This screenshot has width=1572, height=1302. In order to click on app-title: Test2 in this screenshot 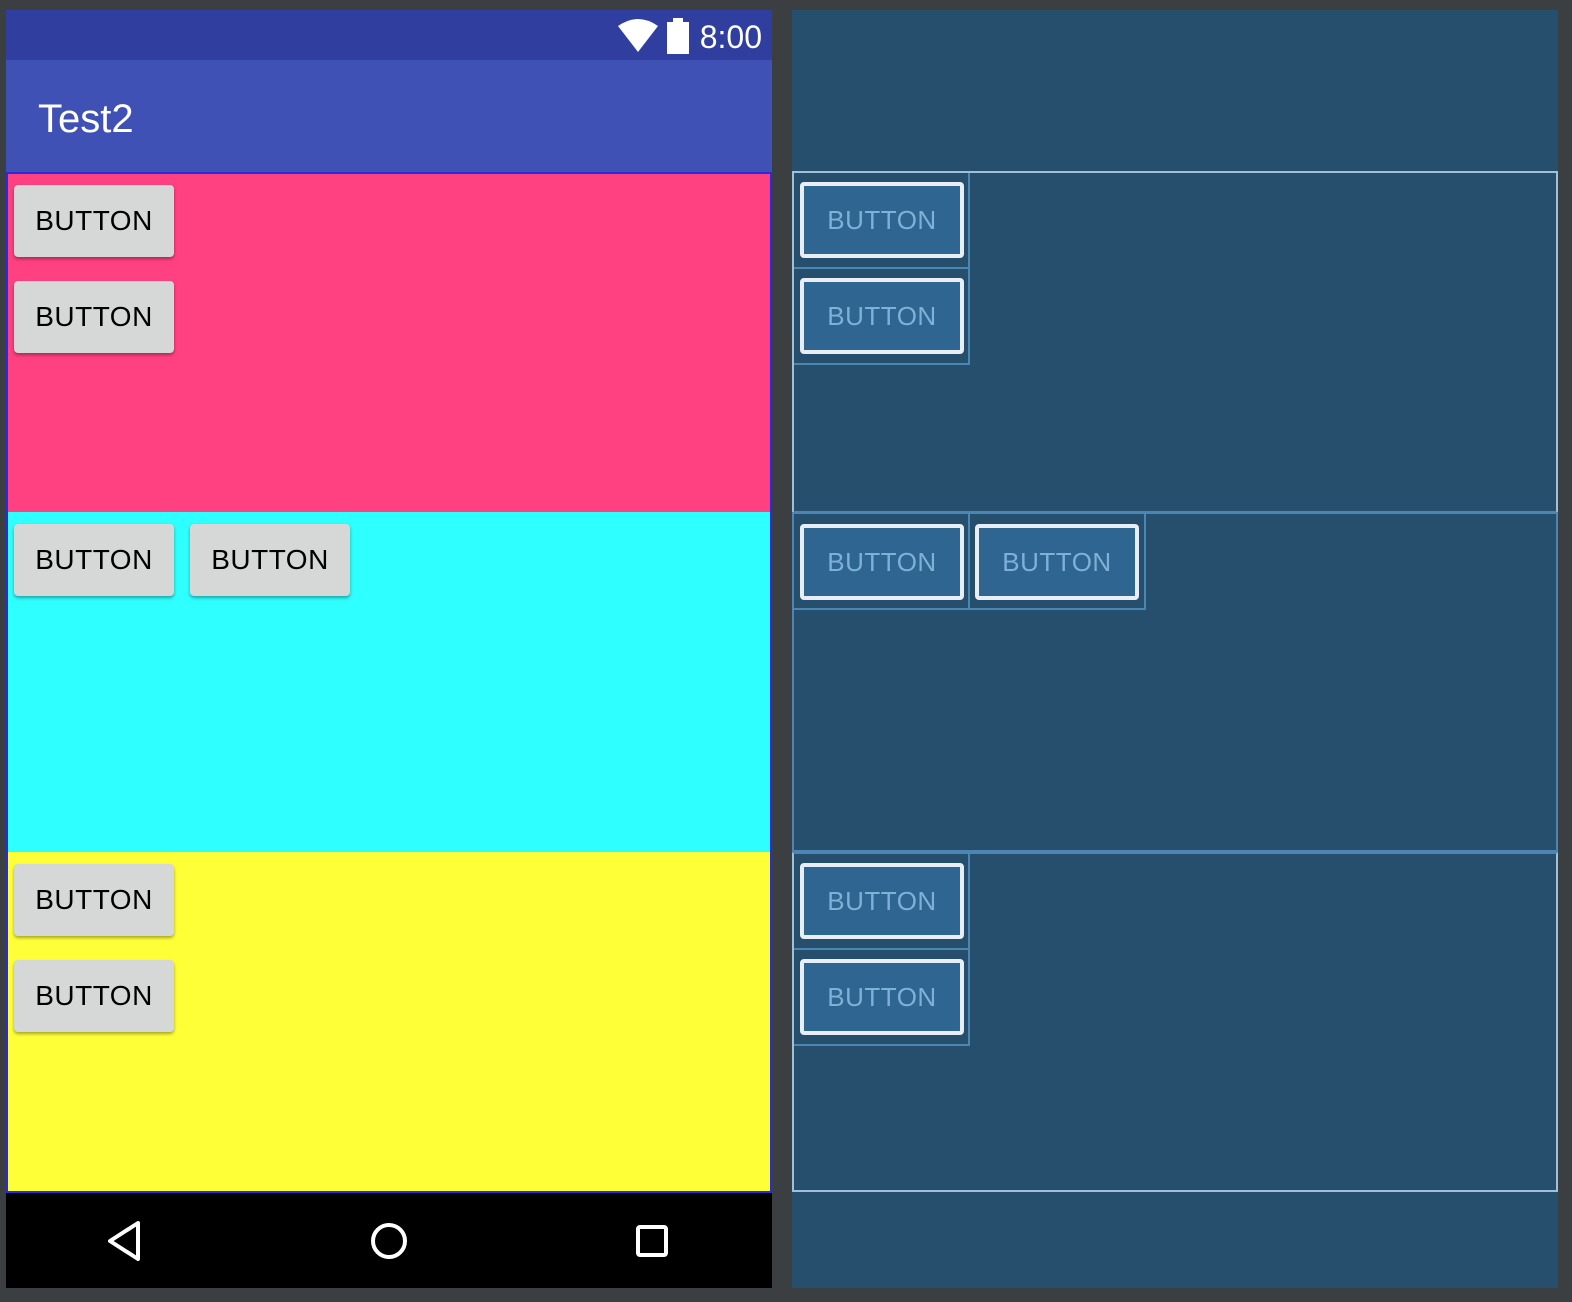, I will do `click(86, 119)`.